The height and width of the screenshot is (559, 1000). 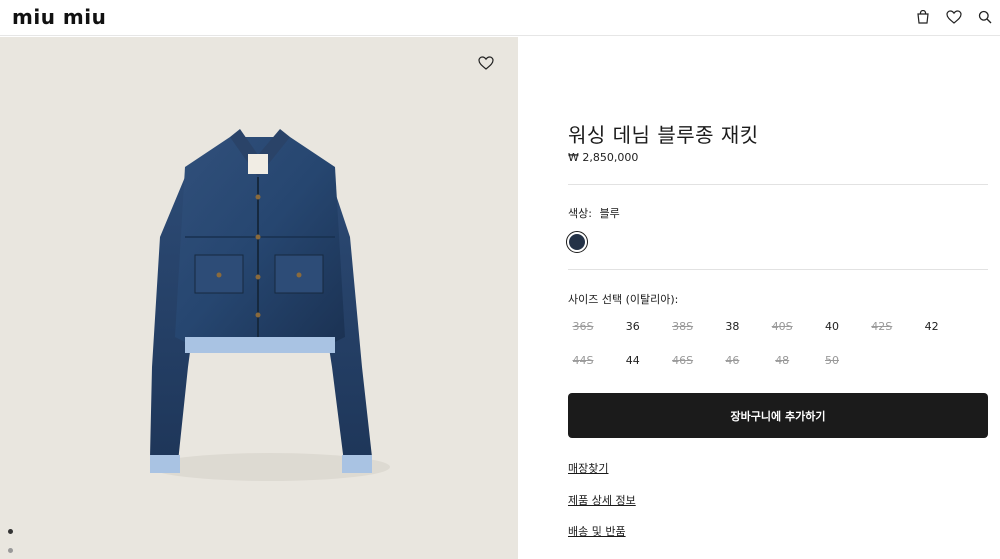 I want to click on search-icon, so click(x=985, y=17).